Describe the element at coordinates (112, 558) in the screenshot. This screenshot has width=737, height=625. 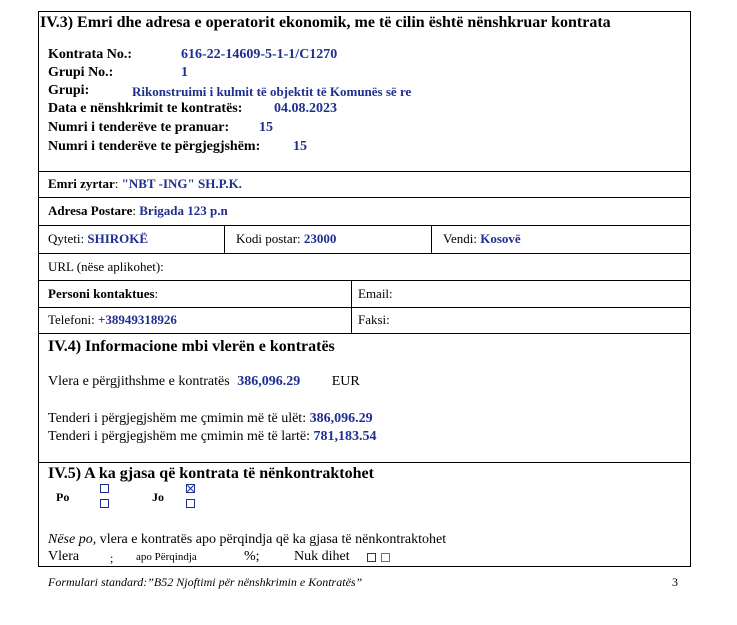
I see `value-semicolon: ;` at that location.